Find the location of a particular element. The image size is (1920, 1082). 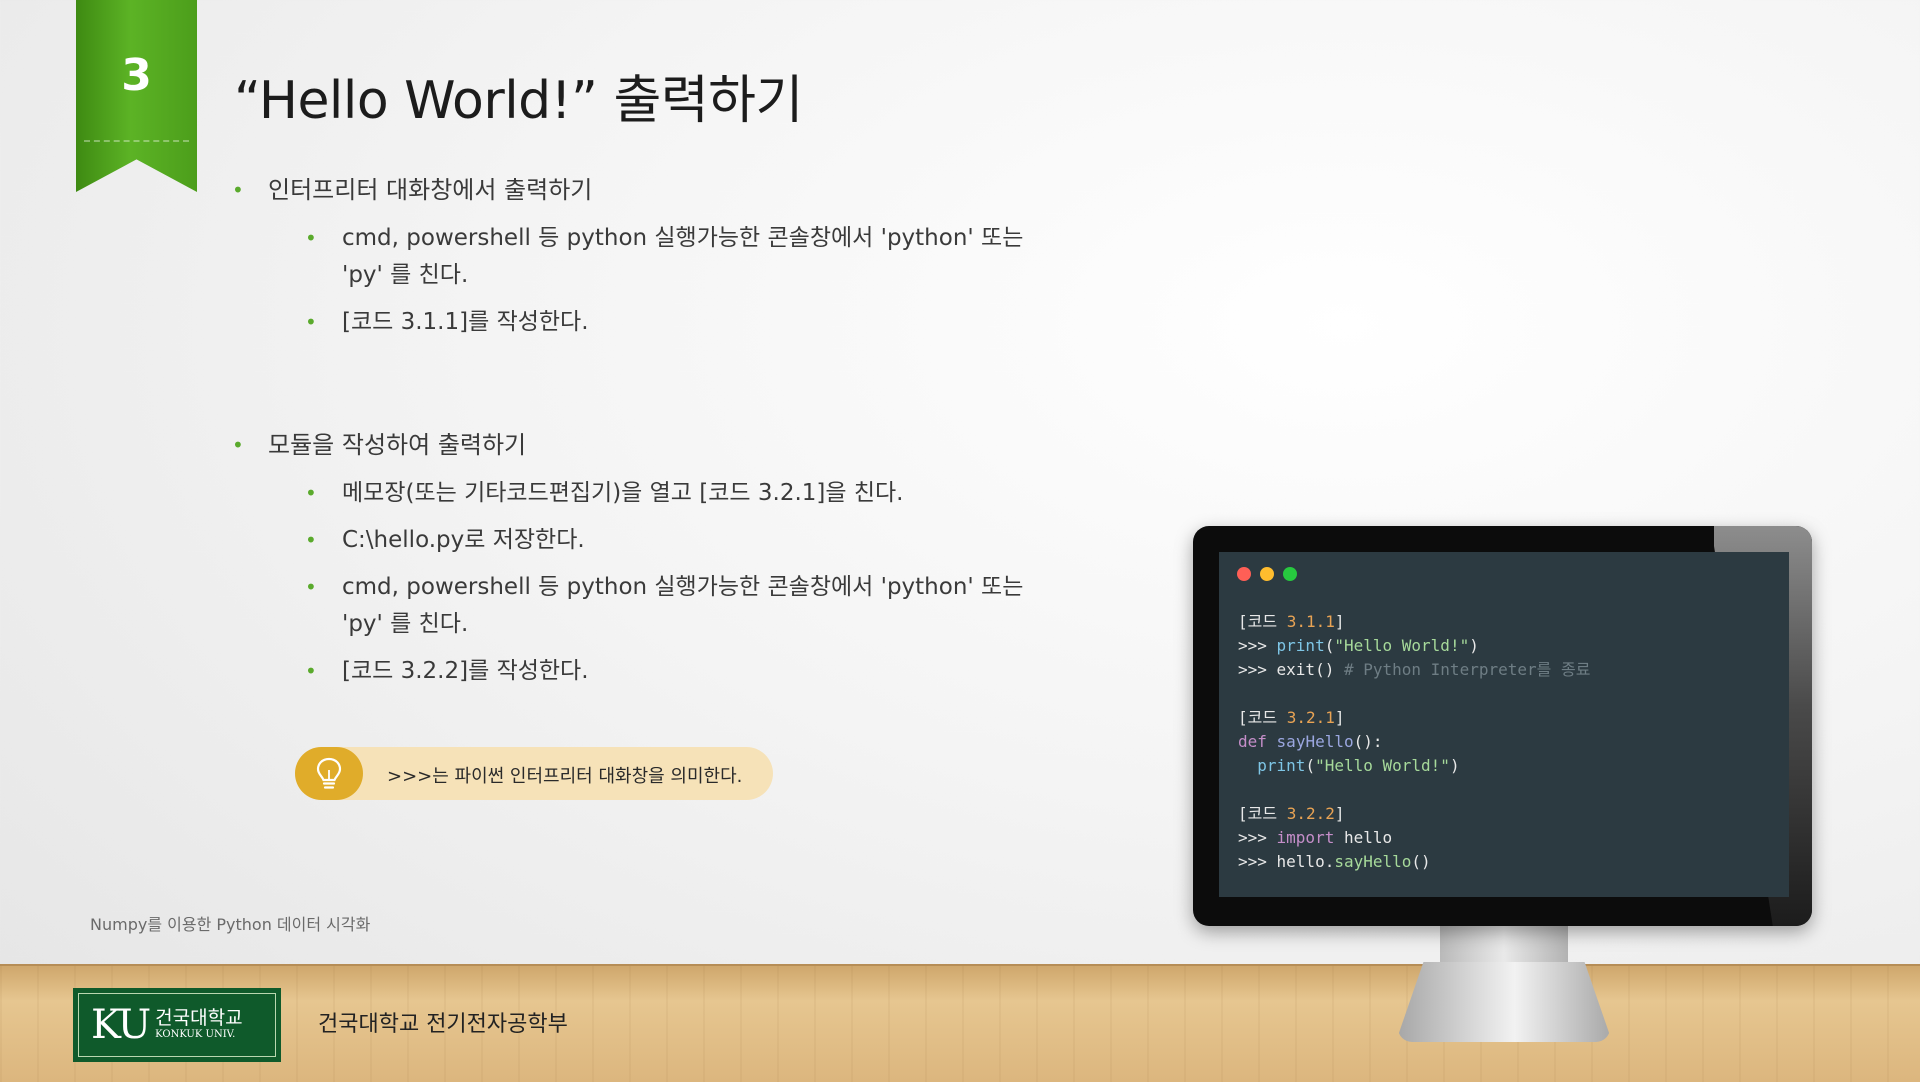

minimize-dot-icon is located at coordinates (1267, 574).